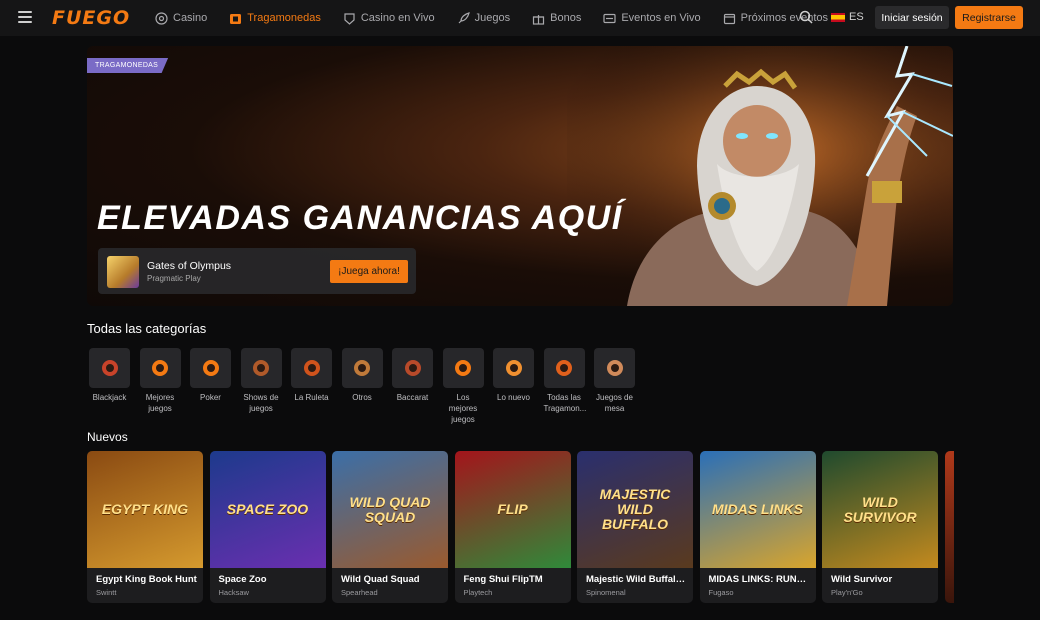 The image size is (1040, 620). What do you see at coordinates (661, 18) in the screenshot?
I see `nav-item-label: Eventos en Vivo` at bounding box center [661, 18].